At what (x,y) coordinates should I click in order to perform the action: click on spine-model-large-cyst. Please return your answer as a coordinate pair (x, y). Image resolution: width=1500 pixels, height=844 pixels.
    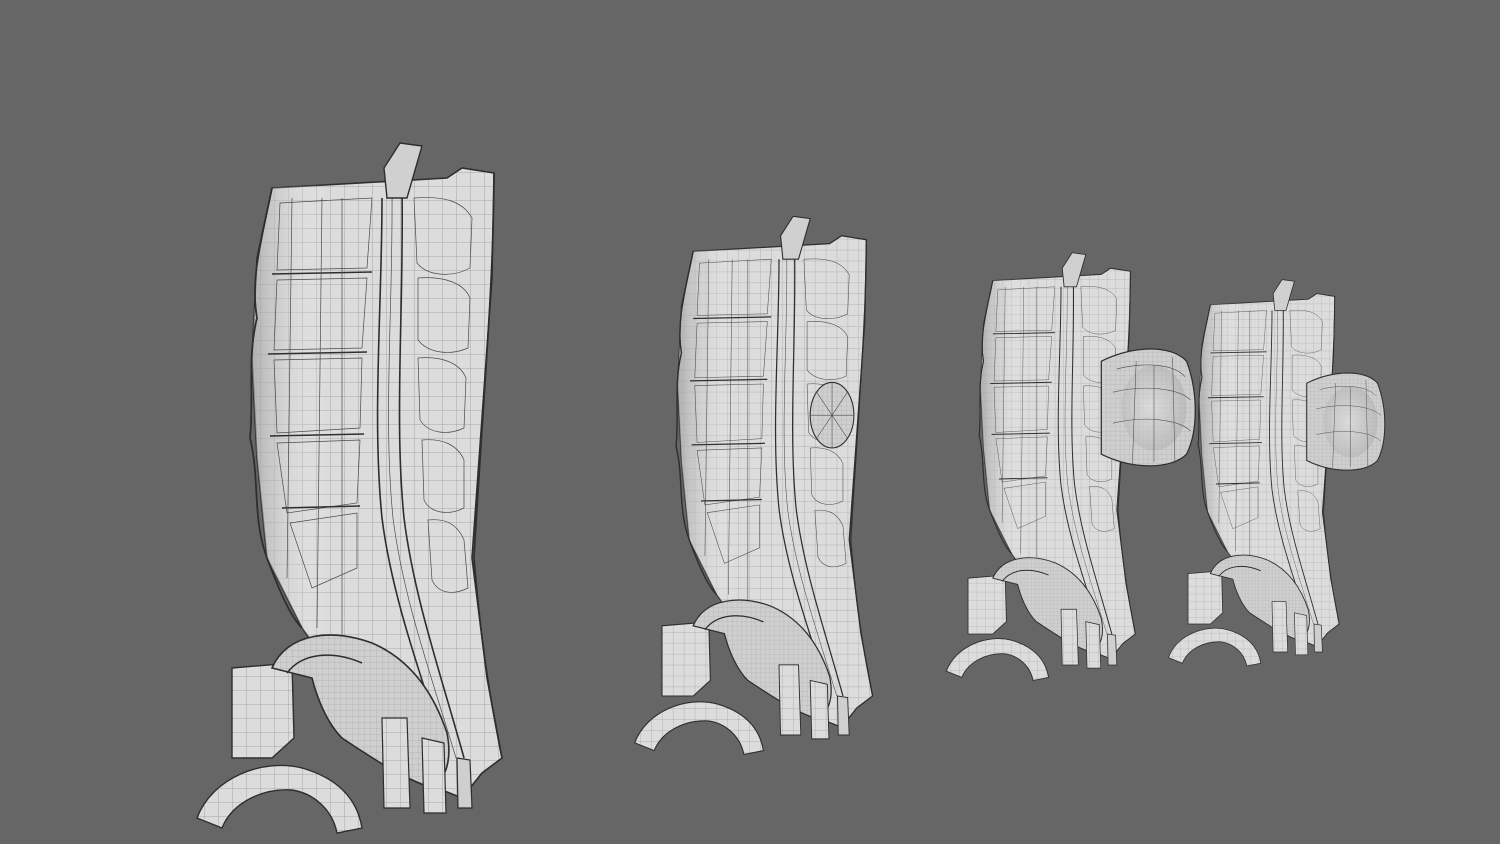
    Looking at the image, I should click on (1070, 466).